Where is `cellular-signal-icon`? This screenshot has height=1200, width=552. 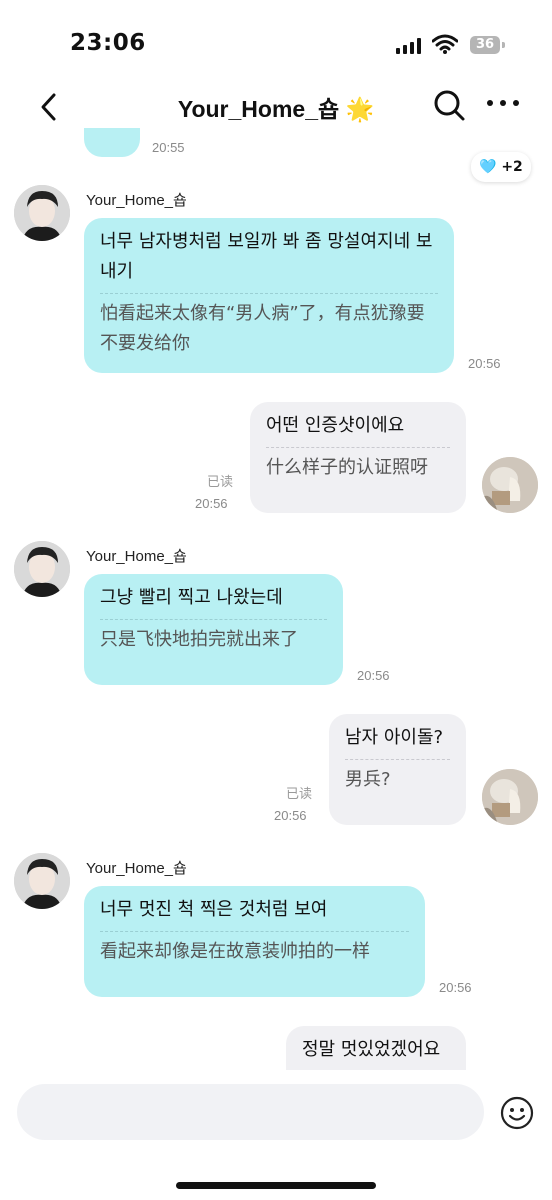
cellular-signal-icon is located at coordinates (409, 46).